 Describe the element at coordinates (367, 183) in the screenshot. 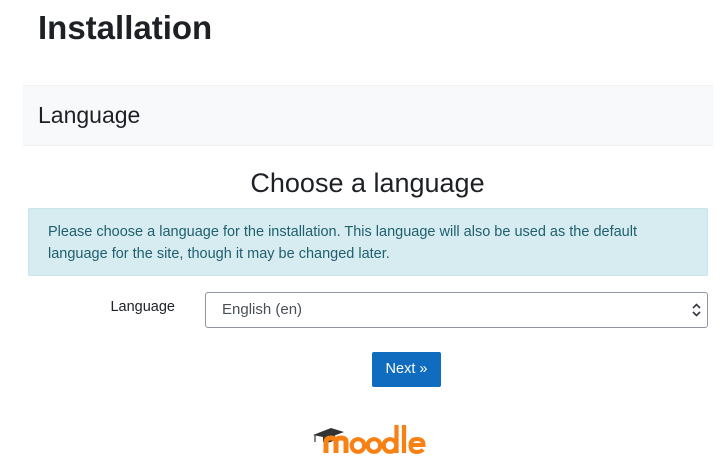

I see `choose-language-heading: Choose a language` at that location.